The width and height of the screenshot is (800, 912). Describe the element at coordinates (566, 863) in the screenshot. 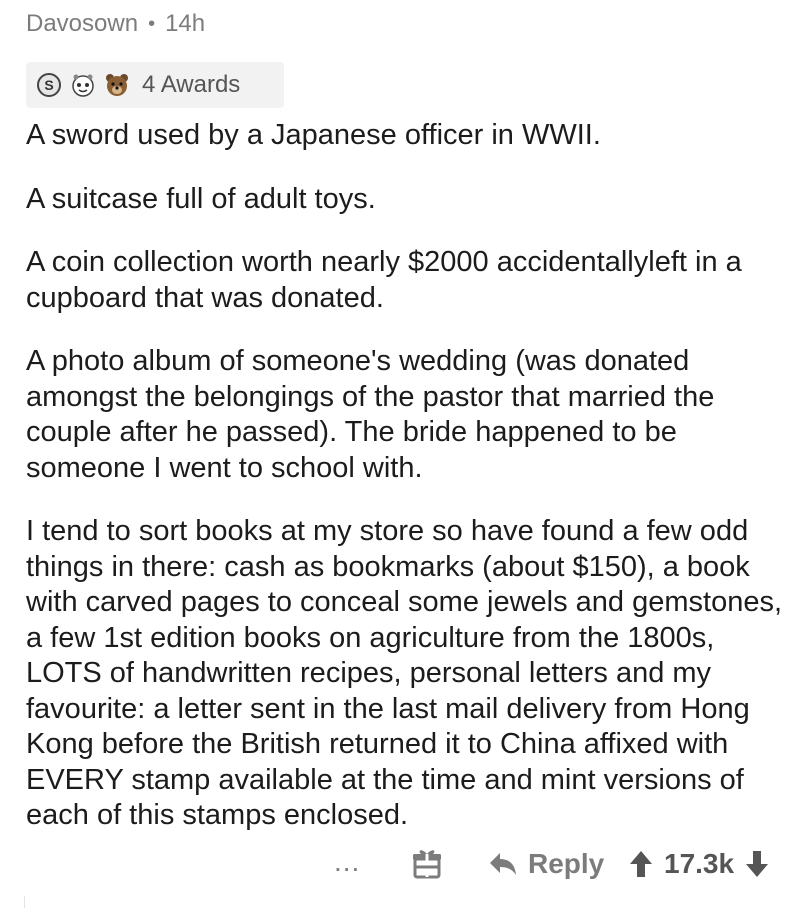

I see `reply-label: Reply` at that location.